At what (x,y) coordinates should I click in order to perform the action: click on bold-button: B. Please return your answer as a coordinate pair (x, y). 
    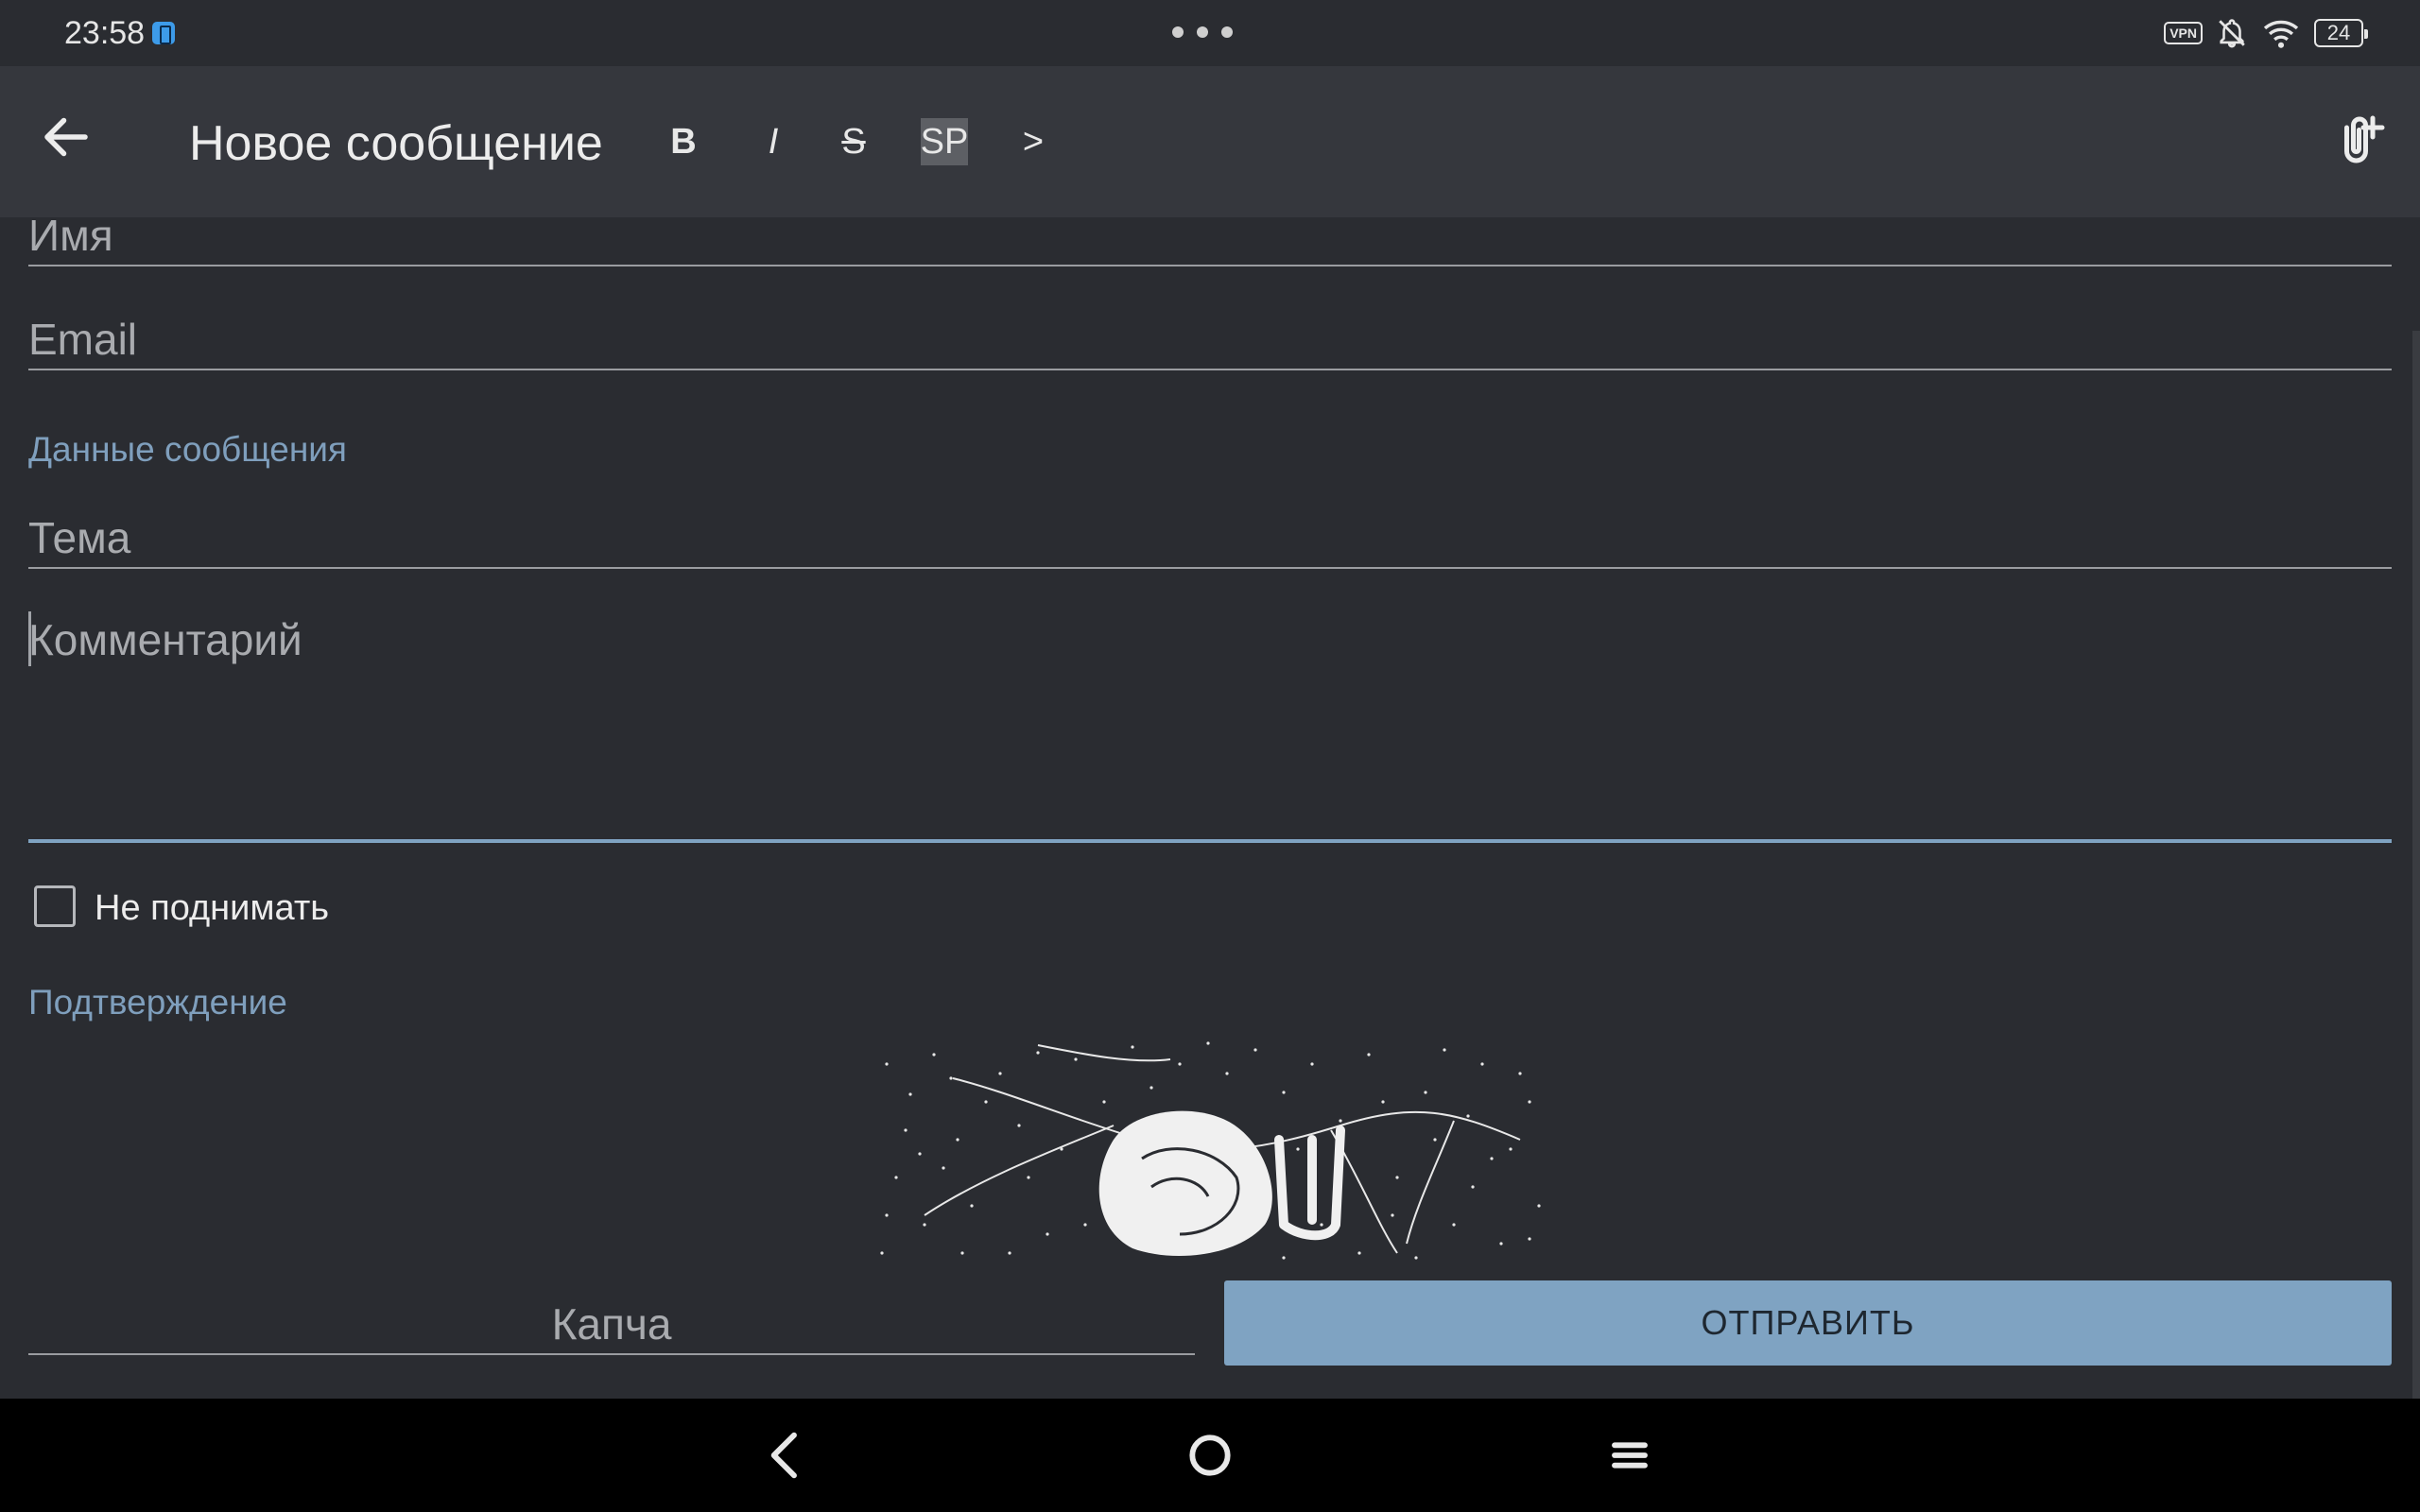
    Looking at the image, I should click on (683, 141).